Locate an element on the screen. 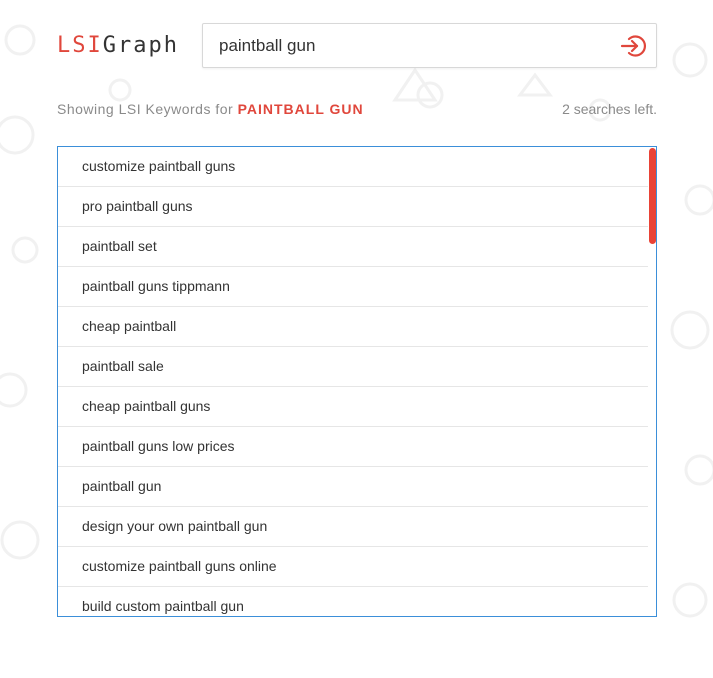  searches-left-counter: 2 searches left. is located at coordinates (609, 109).